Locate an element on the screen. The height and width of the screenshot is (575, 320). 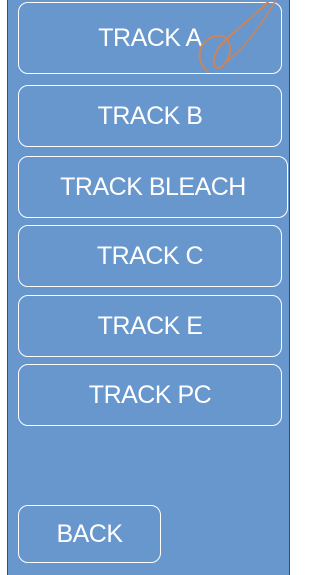
track-a-label: TRACK A is located at coordinates (150, 37).